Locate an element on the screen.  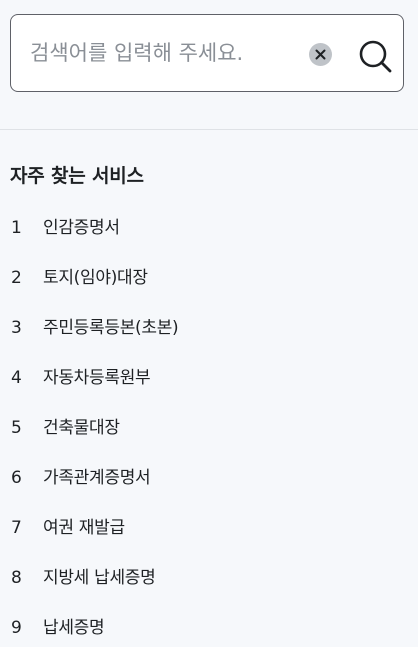
service-label: 인감증명서 is located at coordinates (81, 228).